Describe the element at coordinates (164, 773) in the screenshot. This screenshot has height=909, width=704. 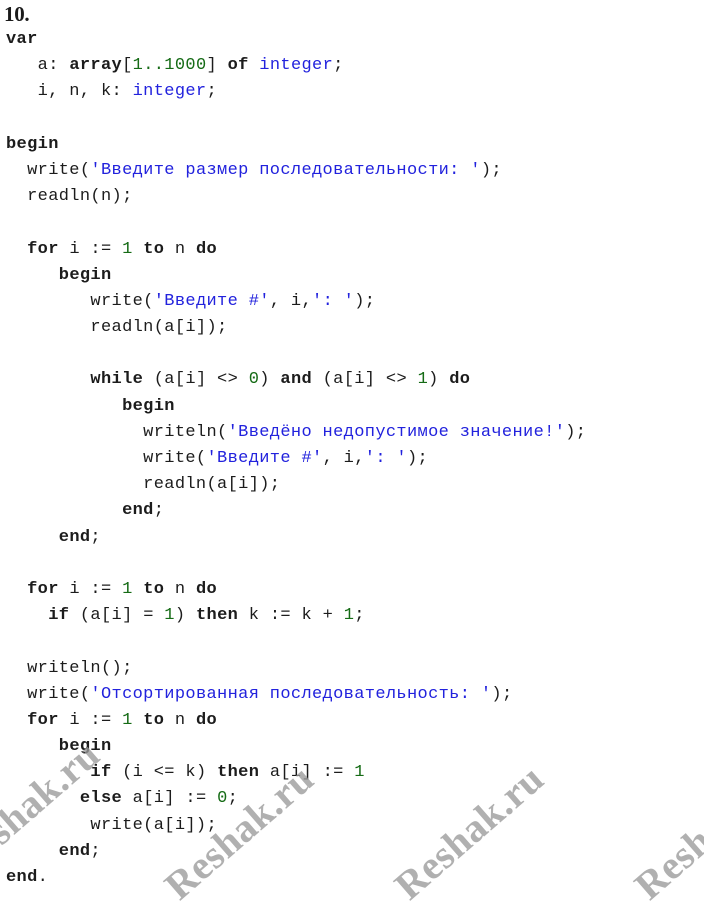
I see `code-token-plain: (i <= k)` at that location.